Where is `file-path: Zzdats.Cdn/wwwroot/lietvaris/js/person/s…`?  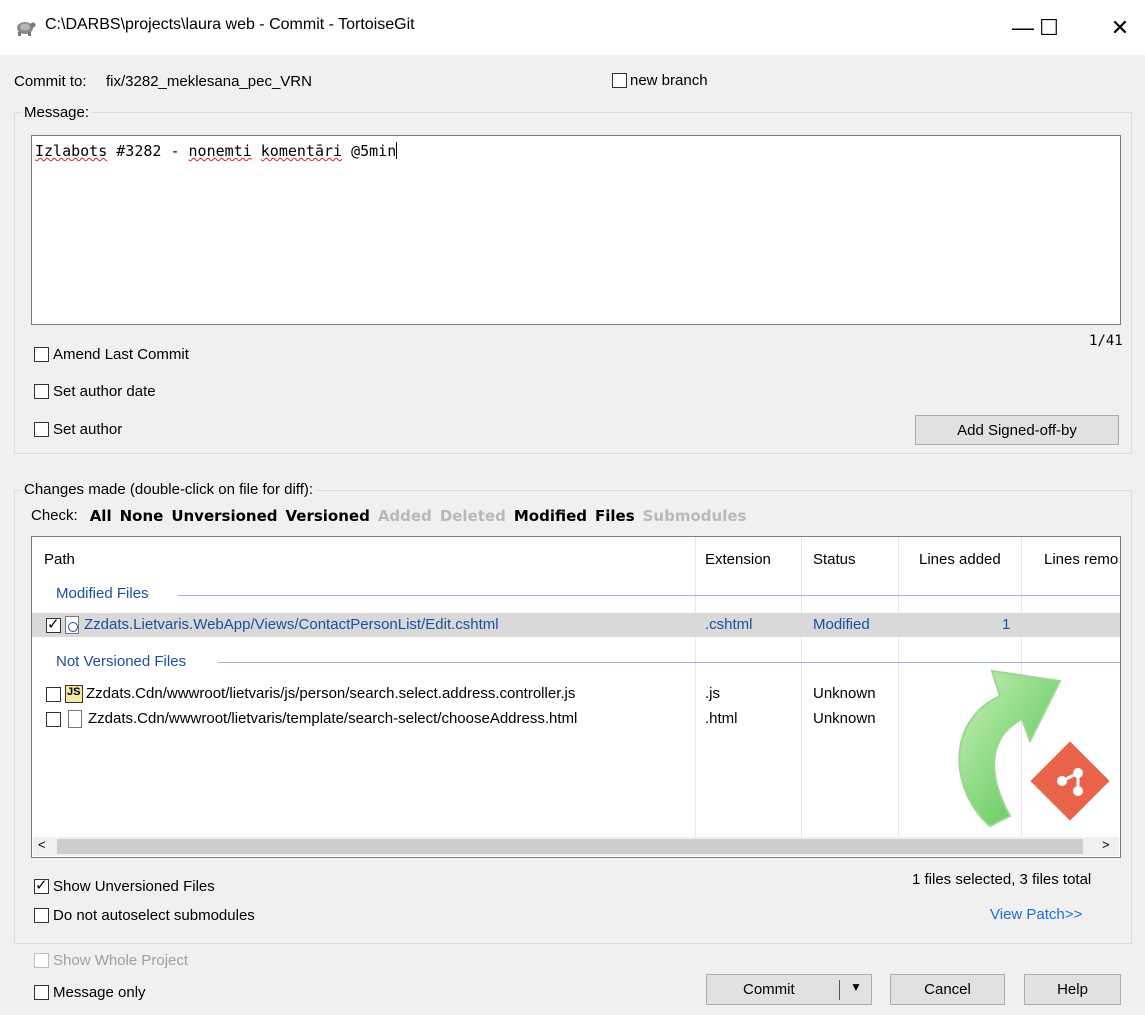
file-path: Zzdats.Cdn/wwwroot/lietvaris/js/person/s… is located at coordinates (331, 693).